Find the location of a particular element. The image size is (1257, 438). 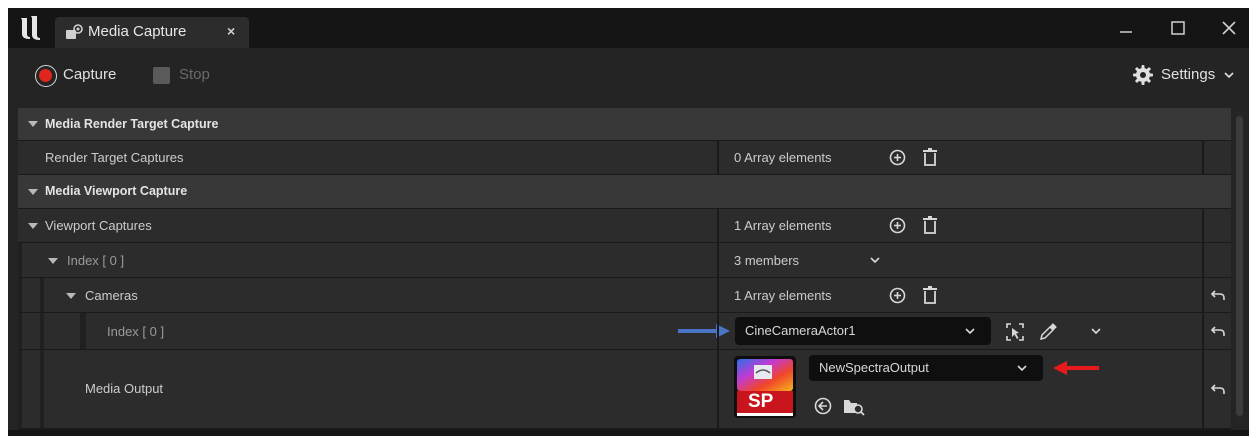

toolbar: Capture Stop Settings is located at coordinates (628, 78).